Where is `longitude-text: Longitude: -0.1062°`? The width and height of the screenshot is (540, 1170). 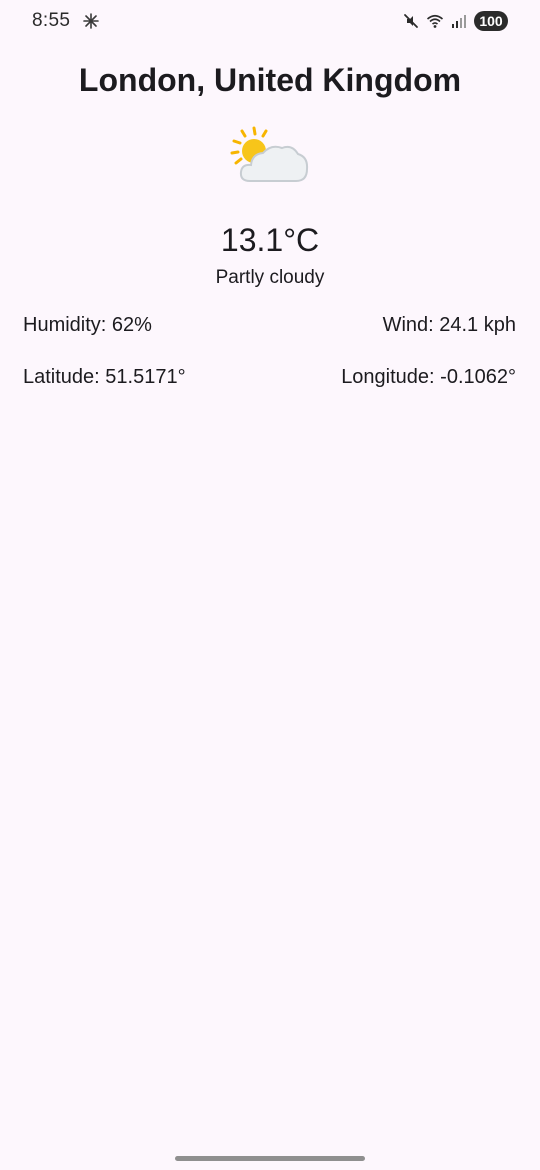 longitude-text: Longitude: -0.1062° is located at coordinates (428, 377).